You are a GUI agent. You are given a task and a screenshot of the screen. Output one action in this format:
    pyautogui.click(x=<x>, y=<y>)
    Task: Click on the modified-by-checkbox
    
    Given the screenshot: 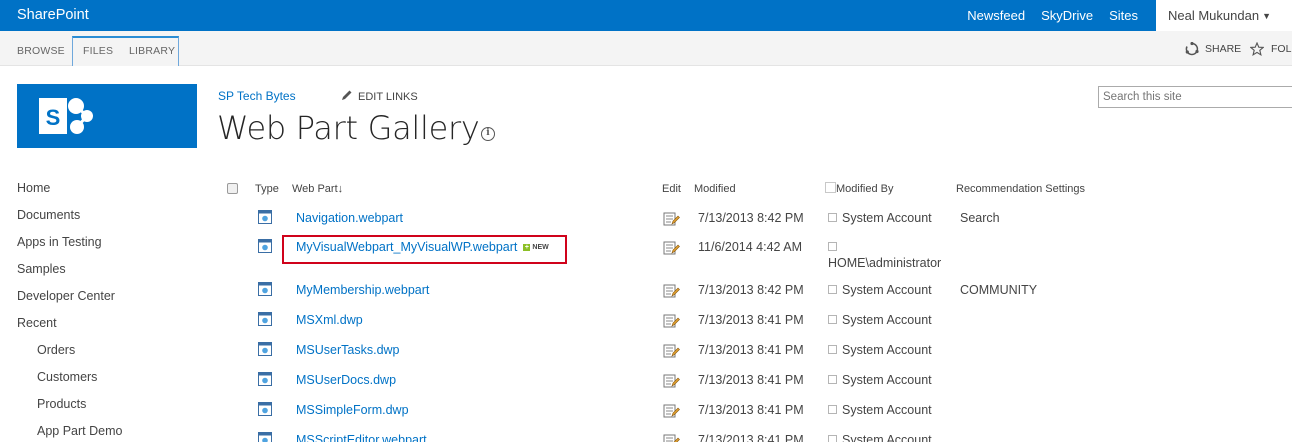 What is the action you would take?
    pyautogui.click(x=830, y=187)
    